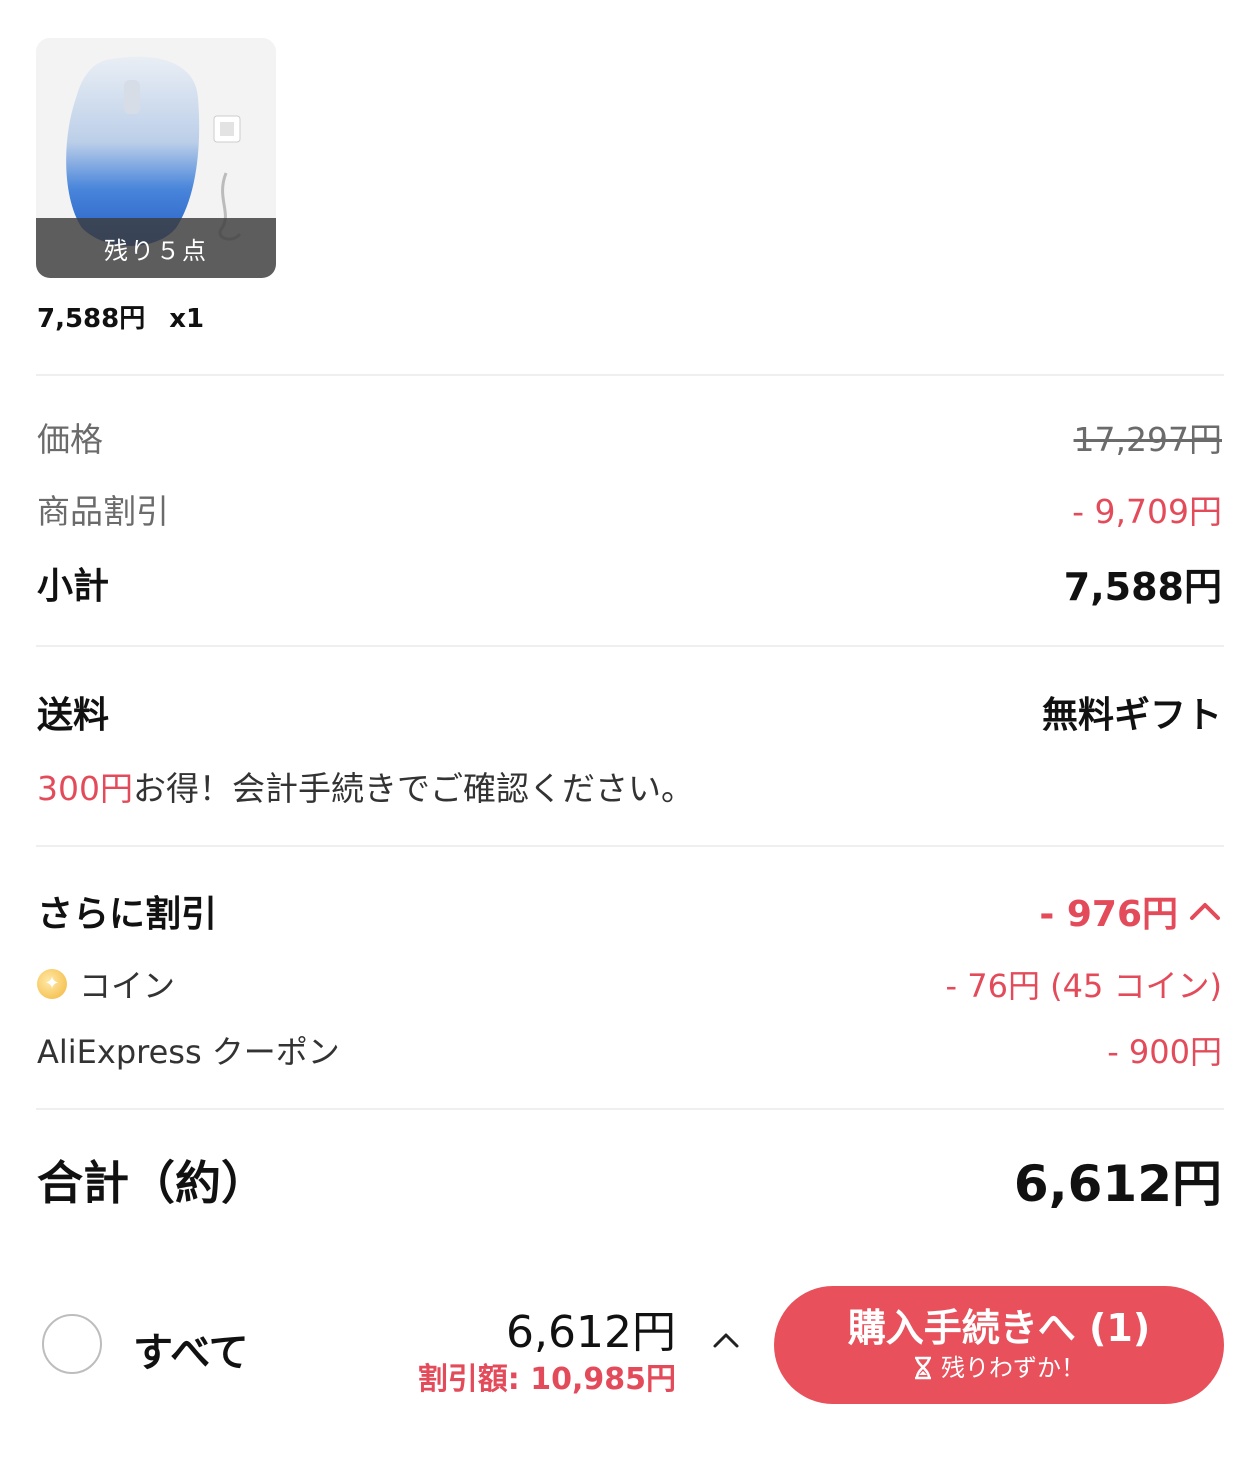  I want to click on coin-icon: ✦, so click(52, 984).